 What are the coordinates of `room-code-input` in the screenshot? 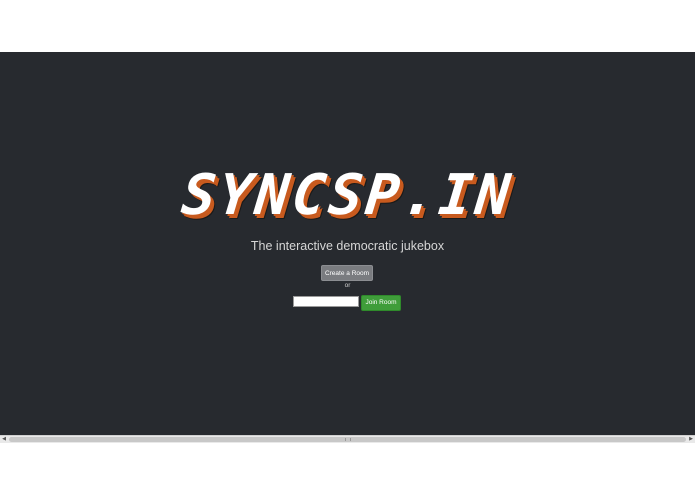 It's located at (326, 301).